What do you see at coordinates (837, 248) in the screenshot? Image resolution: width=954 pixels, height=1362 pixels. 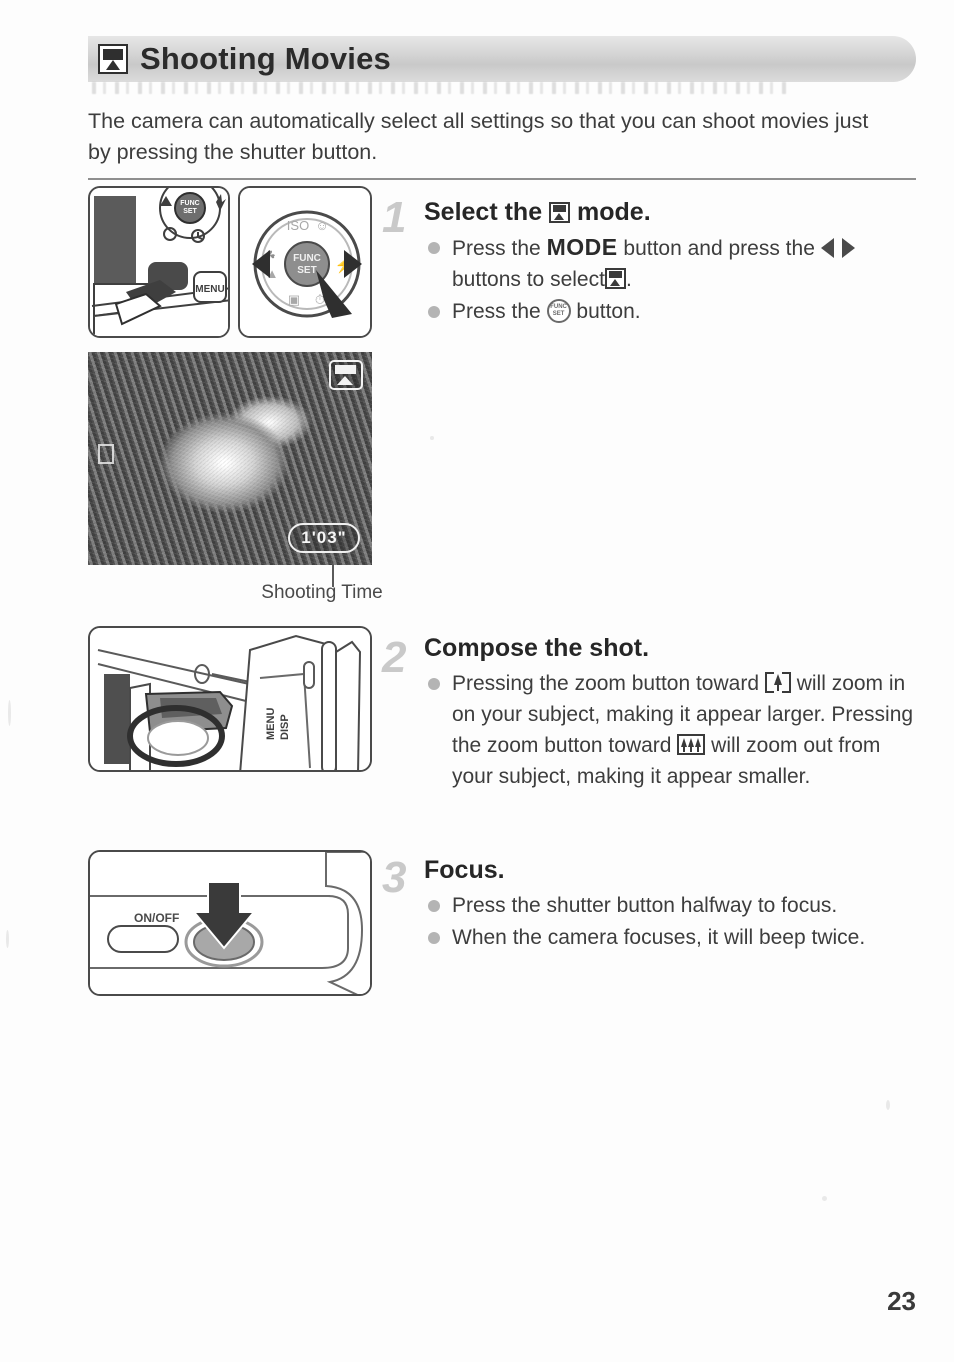 I see `left-right-arrows-icon` at bounding box center [837, 248].